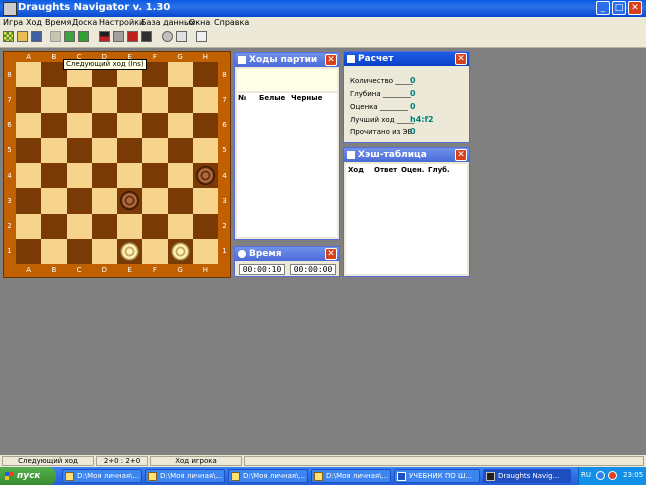 The image size is (646, 485). I want to click on previous-move-icon, so click(55, 36).